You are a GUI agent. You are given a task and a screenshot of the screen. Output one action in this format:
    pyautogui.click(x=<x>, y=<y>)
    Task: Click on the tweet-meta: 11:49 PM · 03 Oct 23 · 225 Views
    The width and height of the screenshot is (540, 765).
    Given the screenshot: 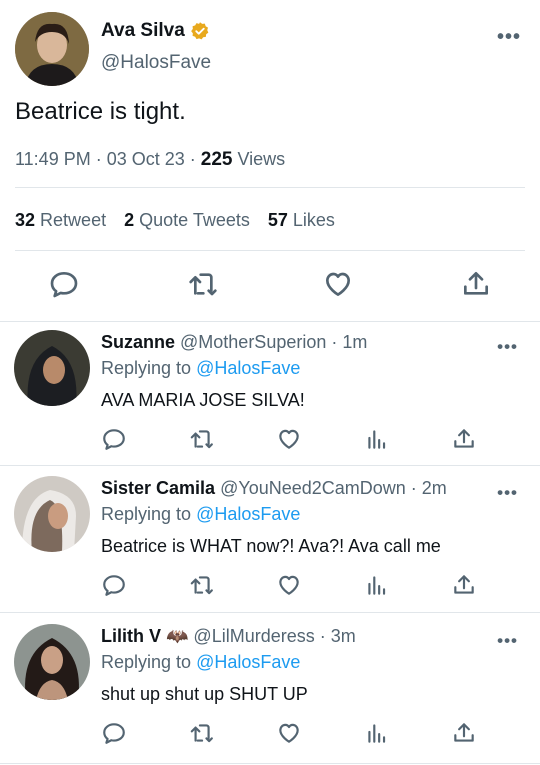 What is the action you would take?
    pyautogui.click(x=150, y=160)
    